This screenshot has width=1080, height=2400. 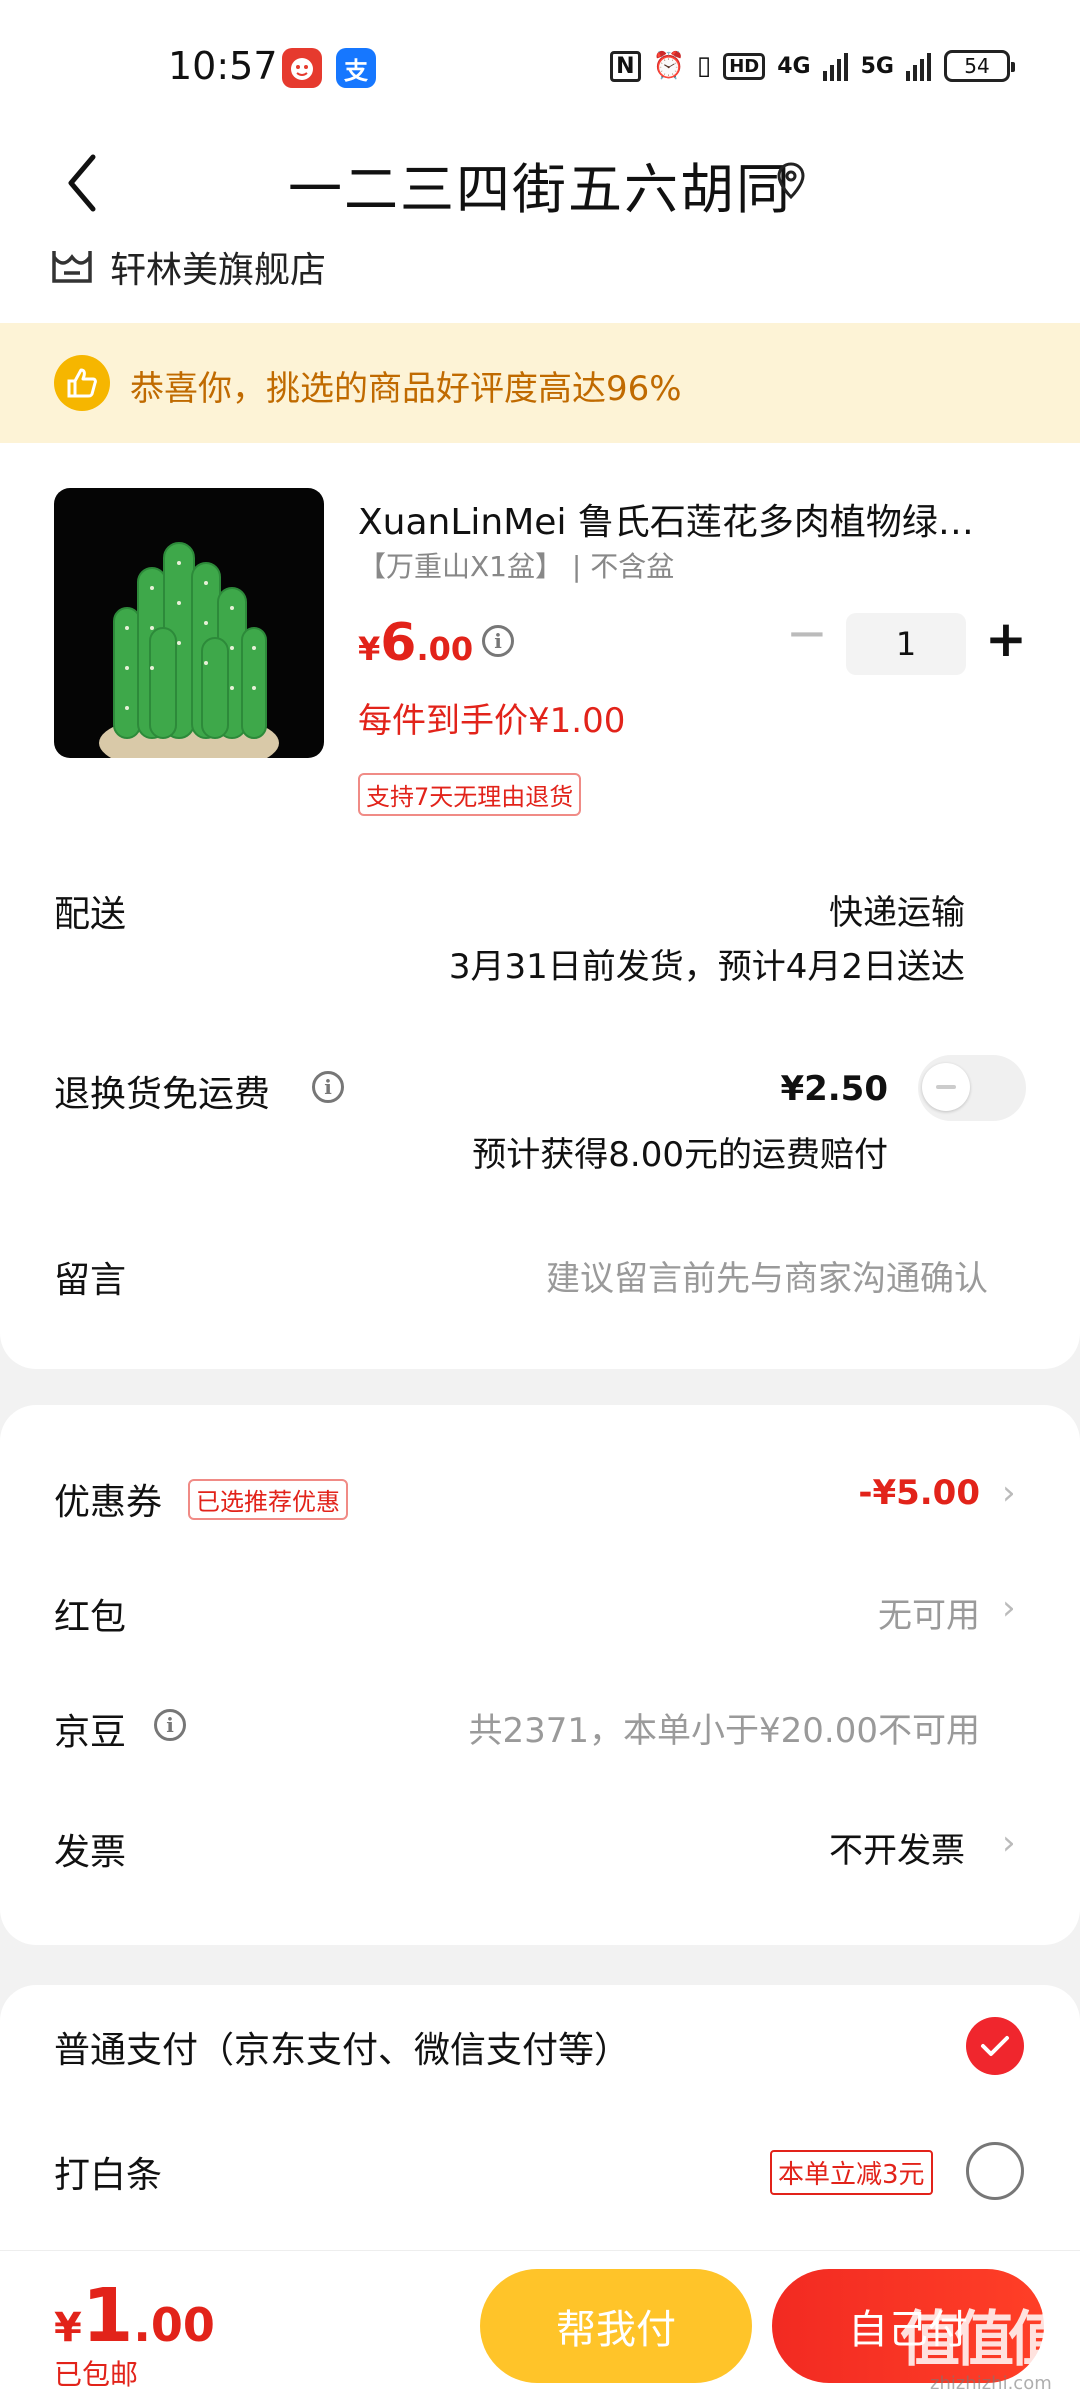 I want to click on store-row: 轩林美旗舰店, so click(x=540, y=280).